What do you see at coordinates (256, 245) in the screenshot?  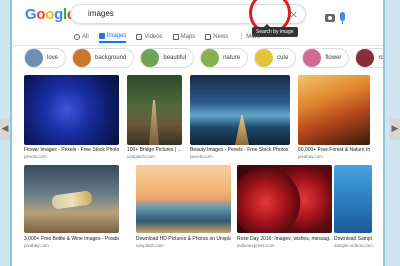 I see `result-source: indianexpress.com` at bounding box center [256, 245].